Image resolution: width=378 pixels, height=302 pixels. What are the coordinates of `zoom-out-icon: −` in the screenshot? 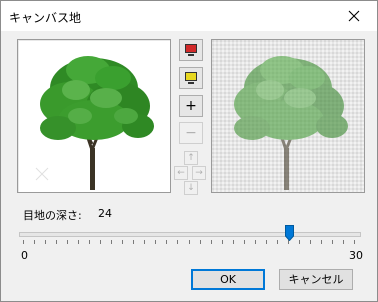 It's located at (191, 133).